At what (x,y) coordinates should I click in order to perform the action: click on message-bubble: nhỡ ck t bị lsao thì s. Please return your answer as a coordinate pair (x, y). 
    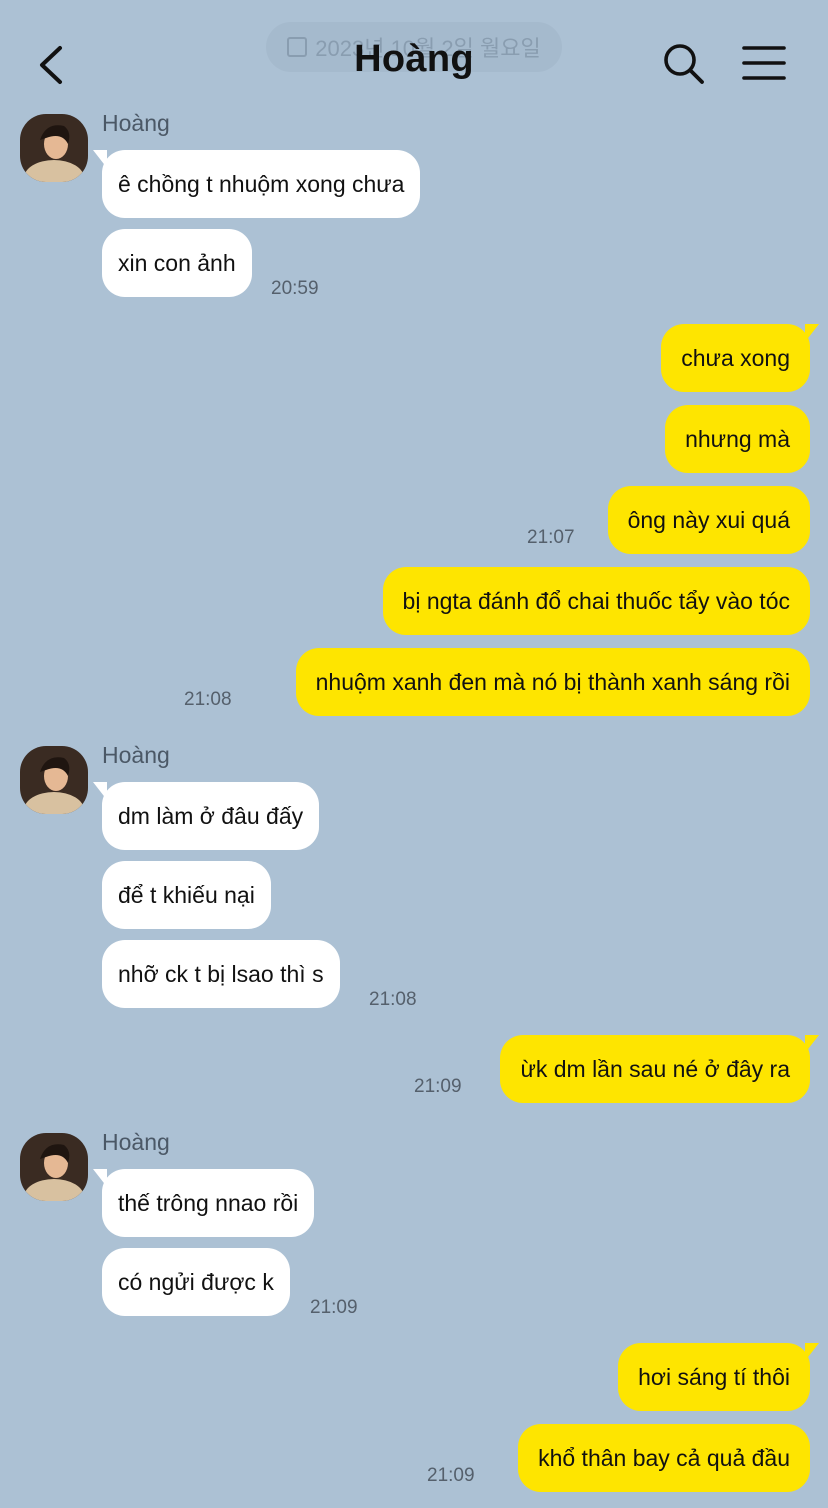
    Looking at the image, I should click on (221, 974).